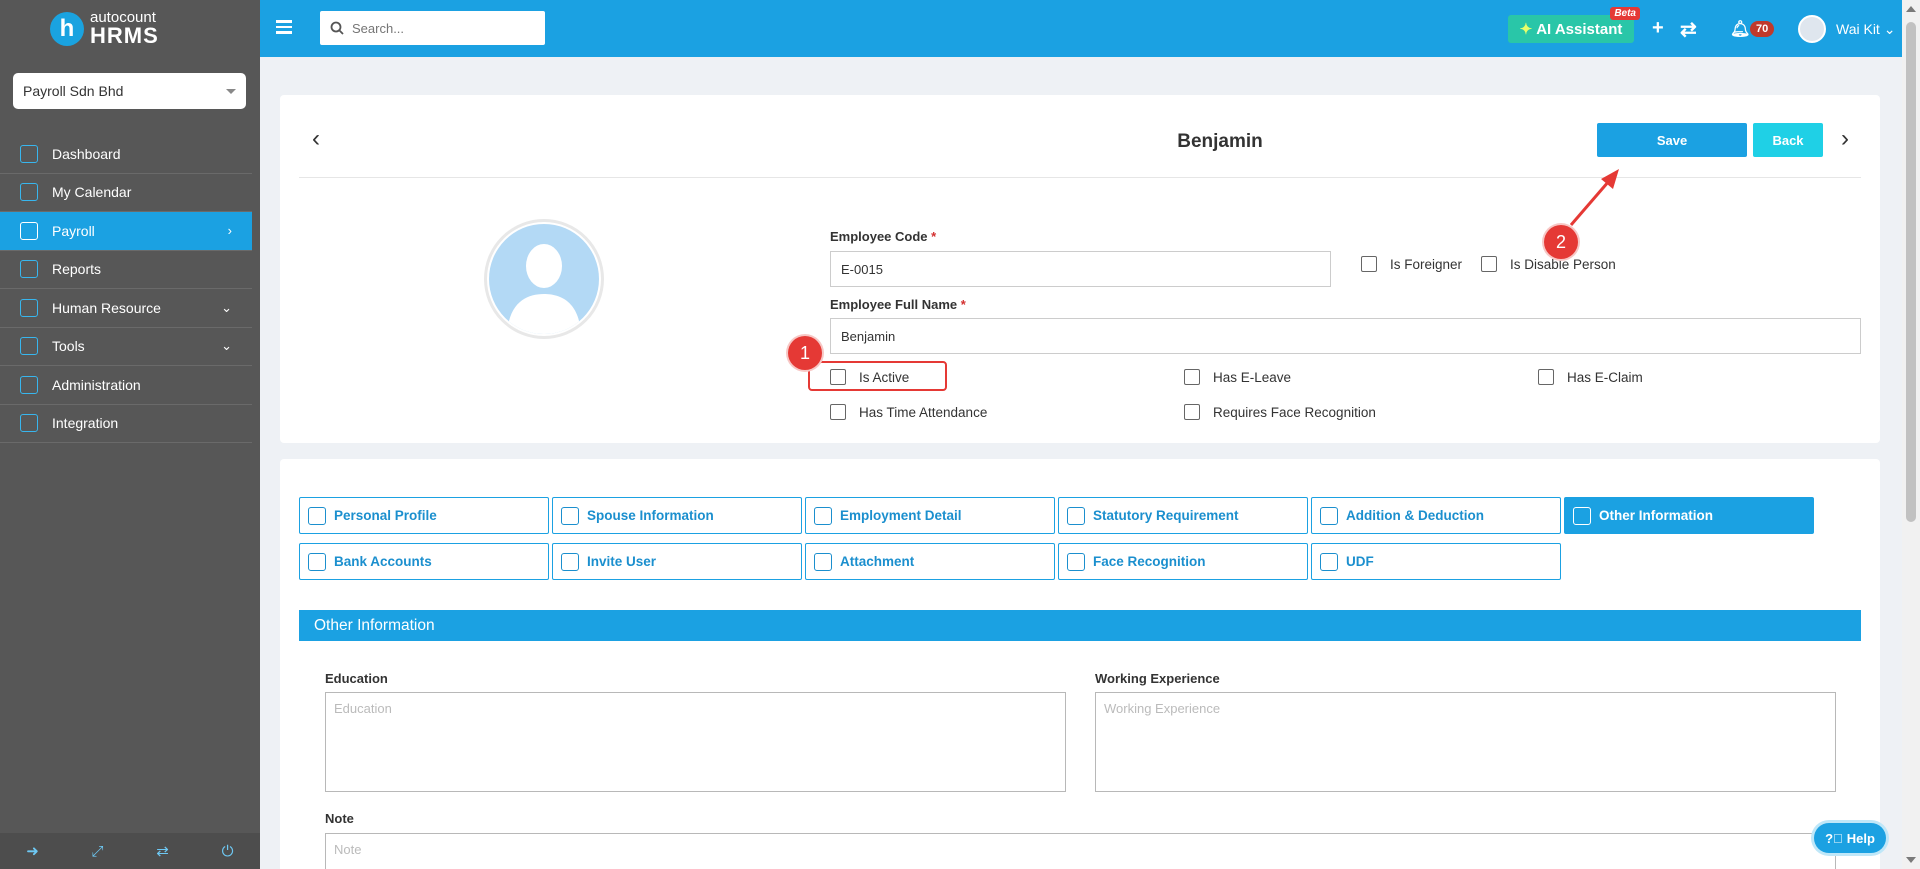  I want to click on sidebar-item-reports: Reports, so click(126, 270).